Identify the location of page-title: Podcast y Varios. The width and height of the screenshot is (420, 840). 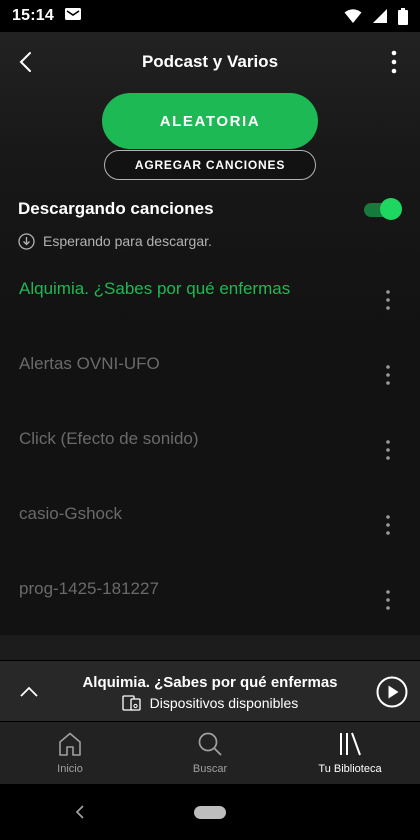
(210, 61).